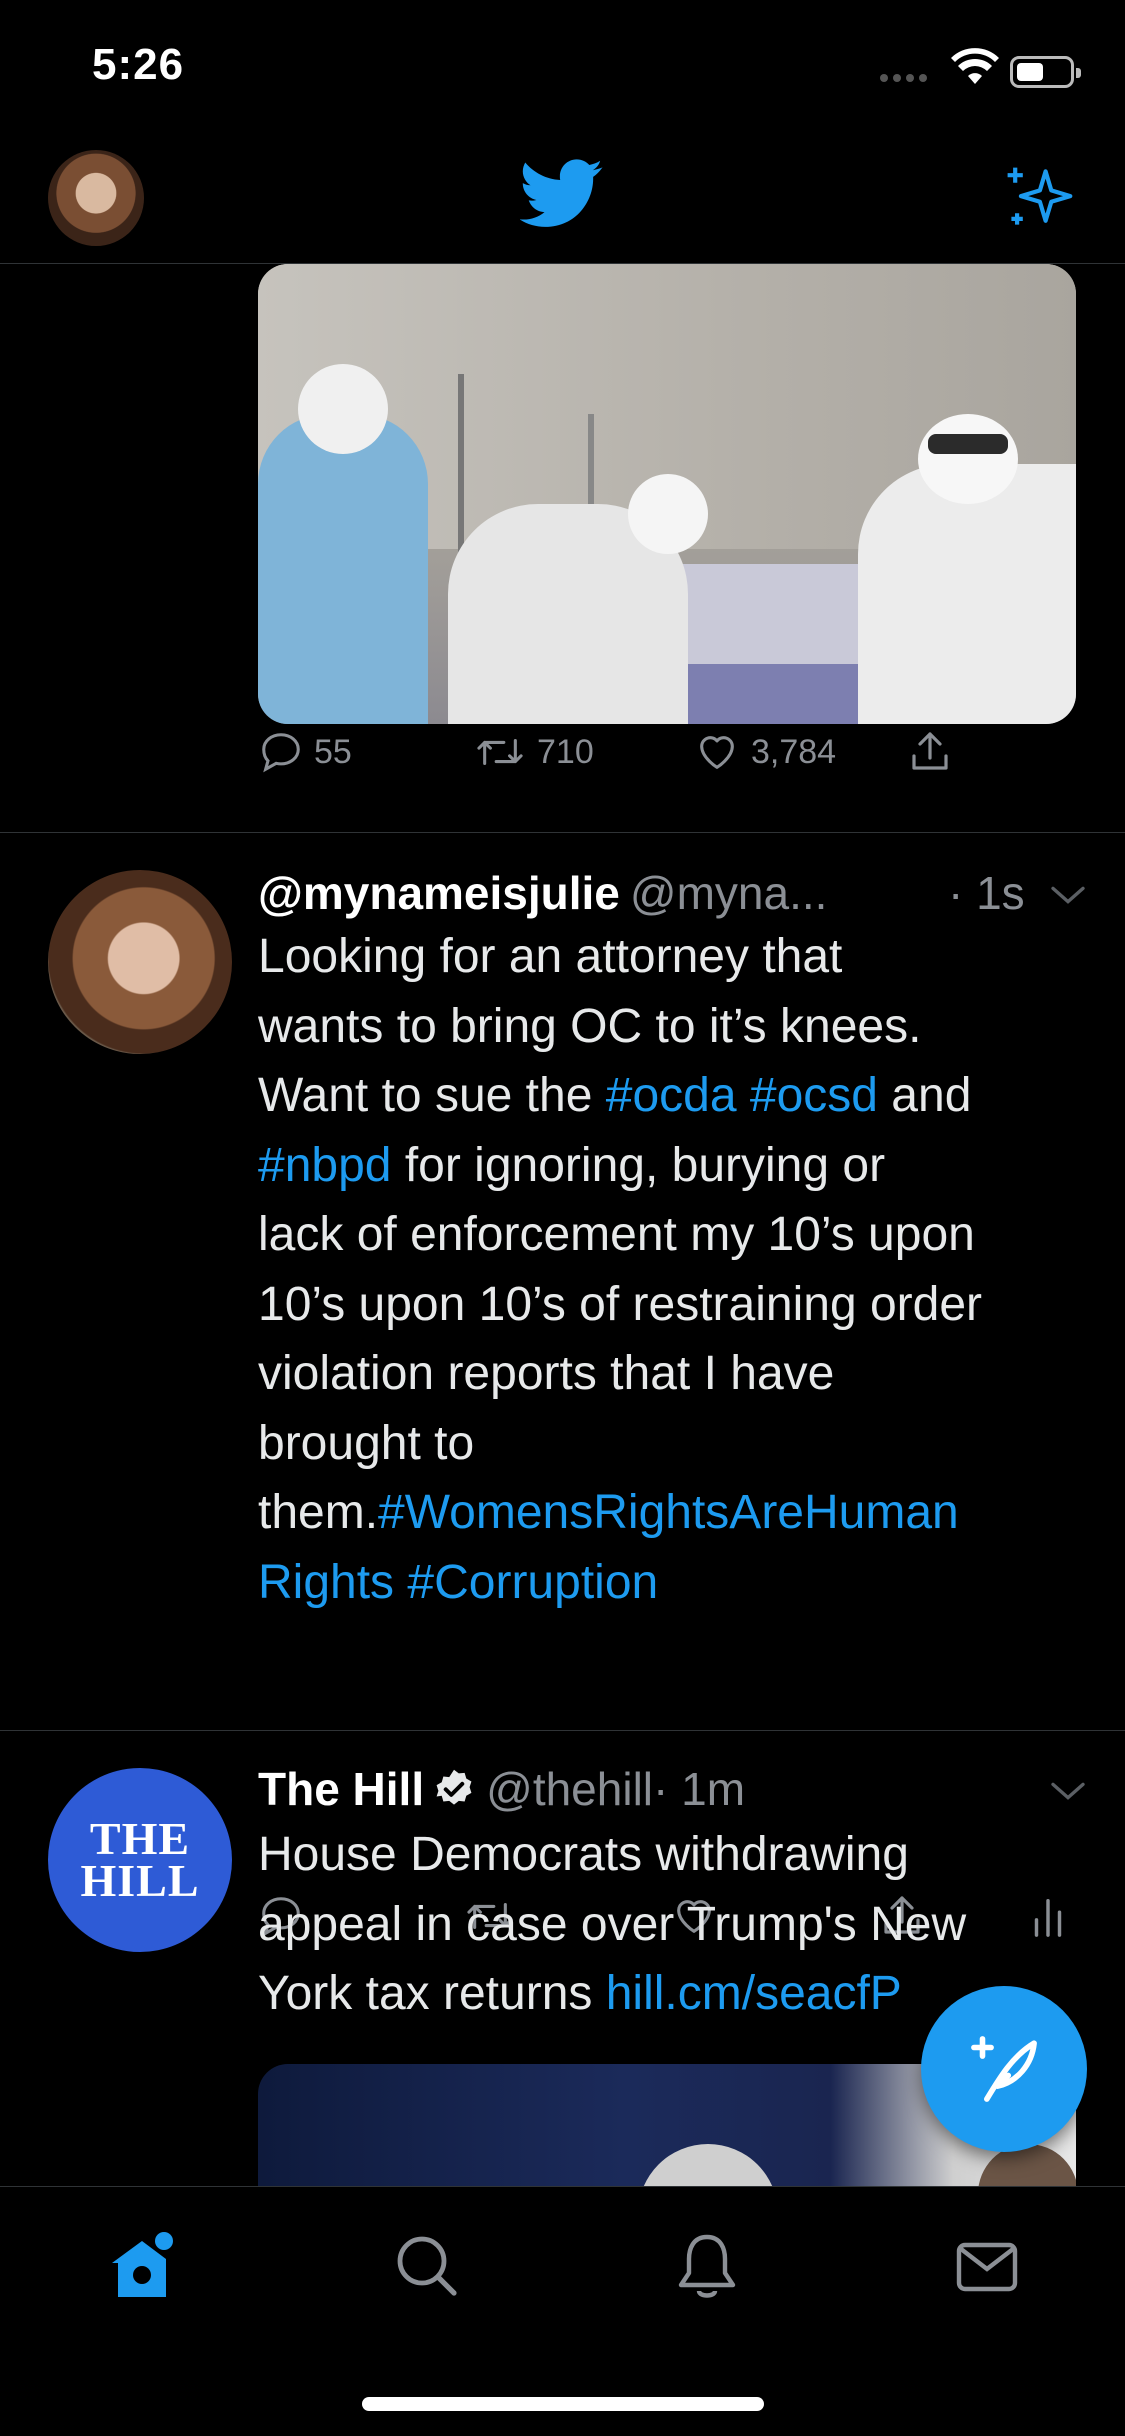 This screenshot has height=2436, width=1125. What do you see at coordinates (1045, 72) in the screenshot?
I see `battery-icon` at bounding box center [1045, 72].